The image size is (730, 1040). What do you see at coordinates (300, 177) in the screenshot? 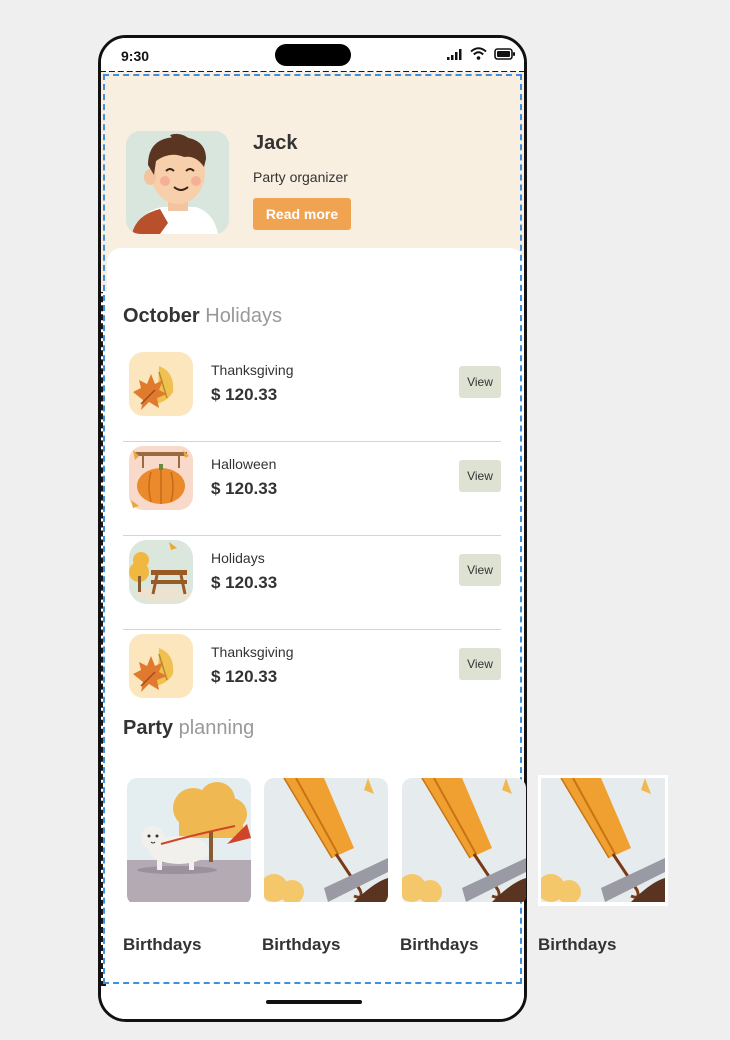
I see `profile-role: Party organizer` at bounding box center [300, 177].